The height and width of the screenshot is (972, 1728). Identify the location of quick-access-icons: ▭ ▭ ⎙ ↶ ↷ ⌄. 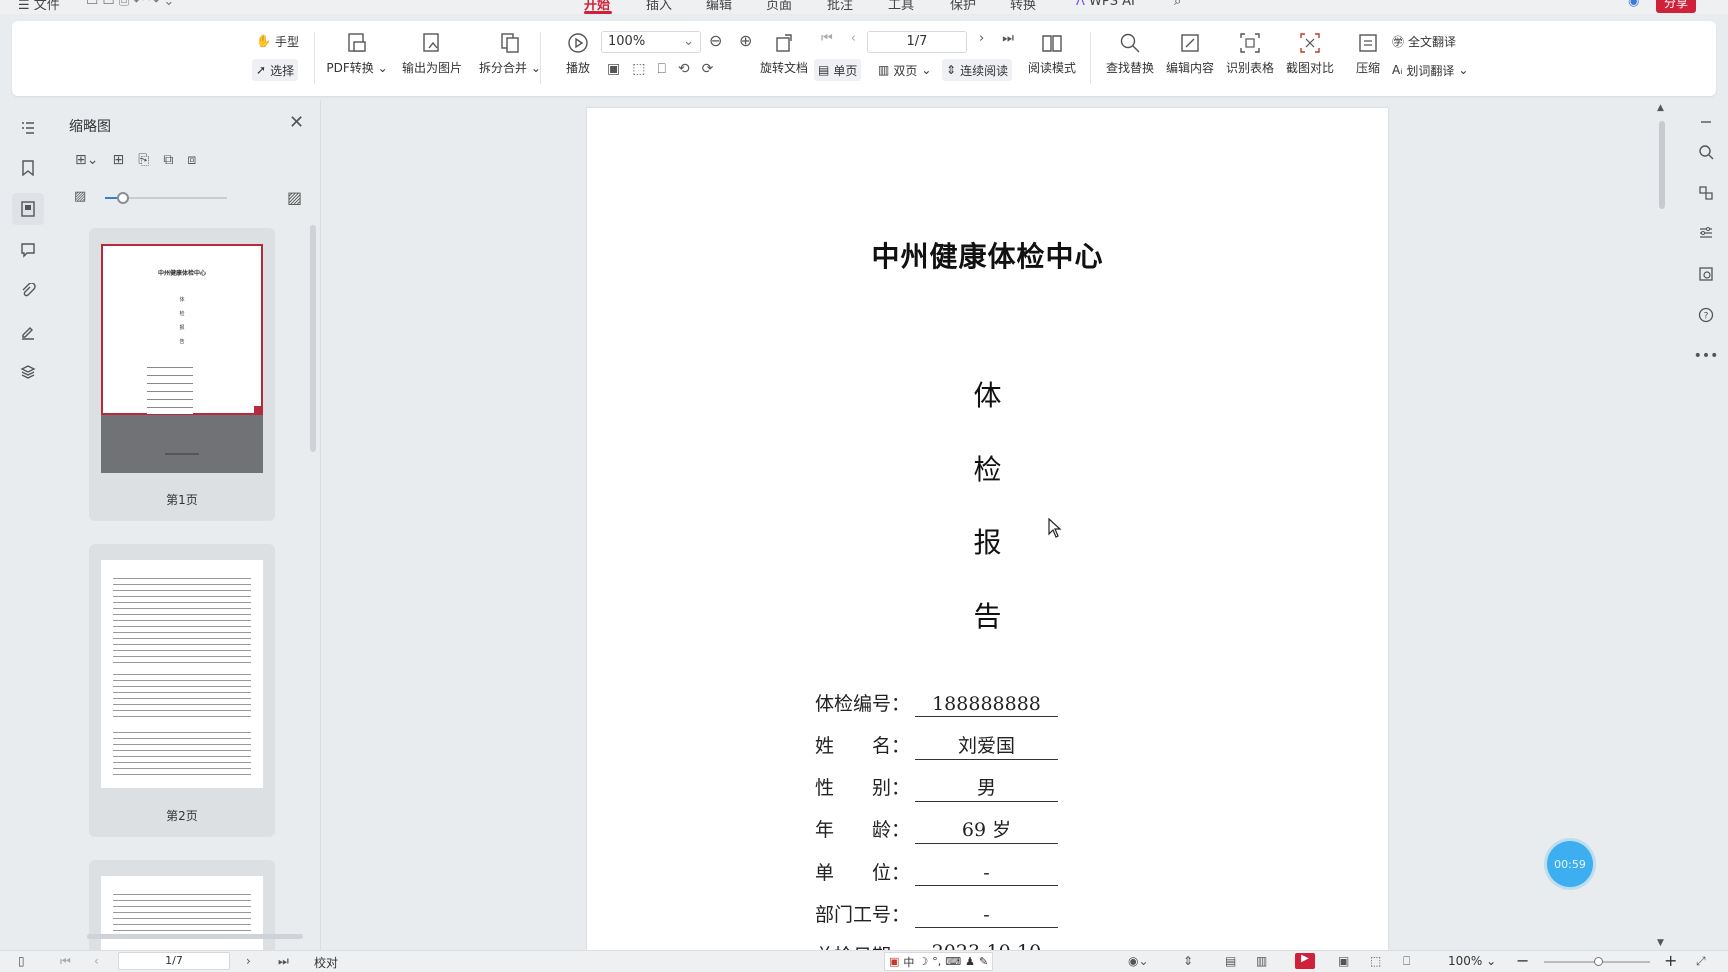
(130, 4).